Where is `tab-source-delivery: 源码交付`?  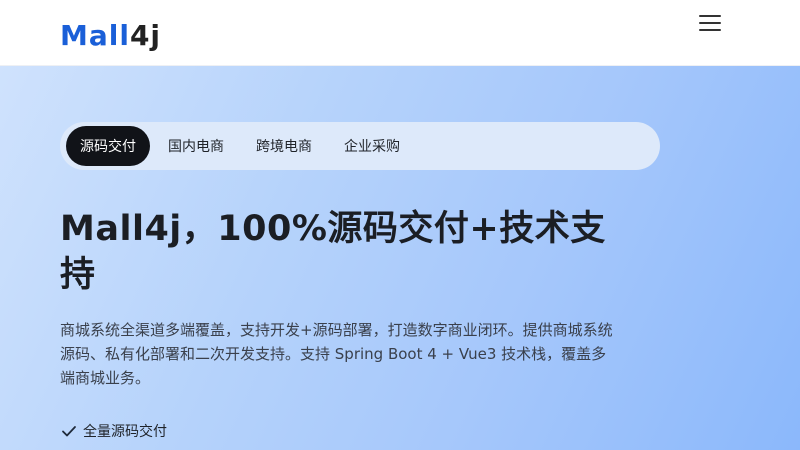
tab-source-delivery: 源码交付 is located at coordinates (108, 146).